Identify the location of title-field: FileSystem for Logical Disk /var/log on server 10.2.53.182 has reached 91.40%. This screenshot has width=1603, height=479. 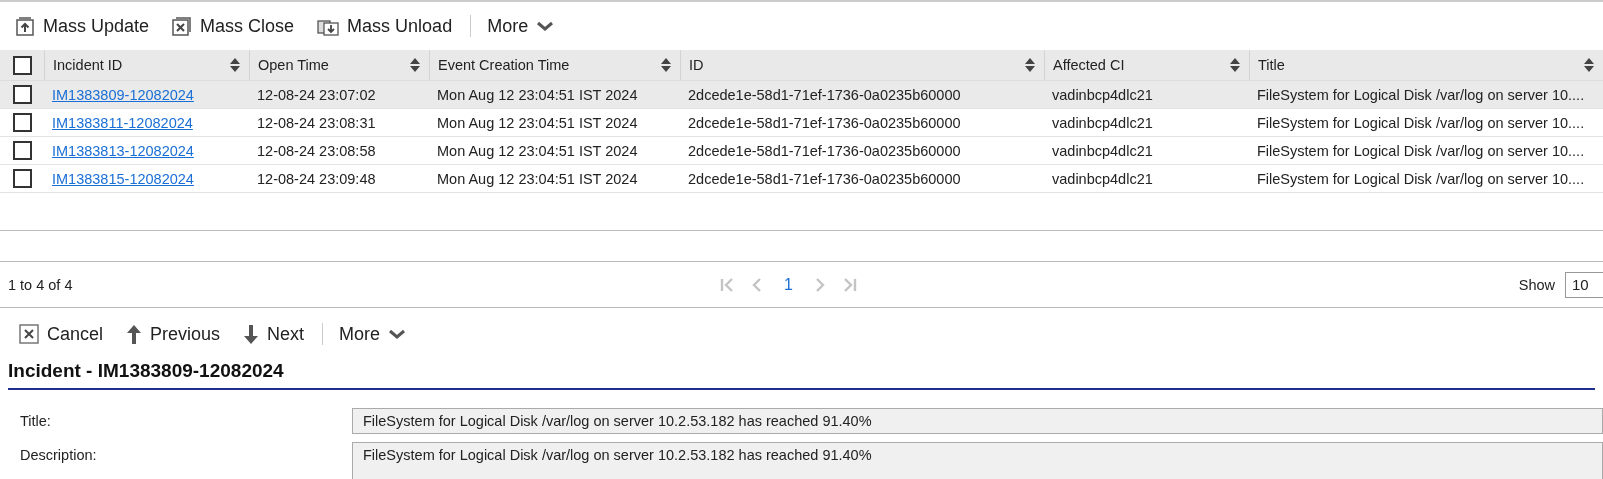
(977, 421).